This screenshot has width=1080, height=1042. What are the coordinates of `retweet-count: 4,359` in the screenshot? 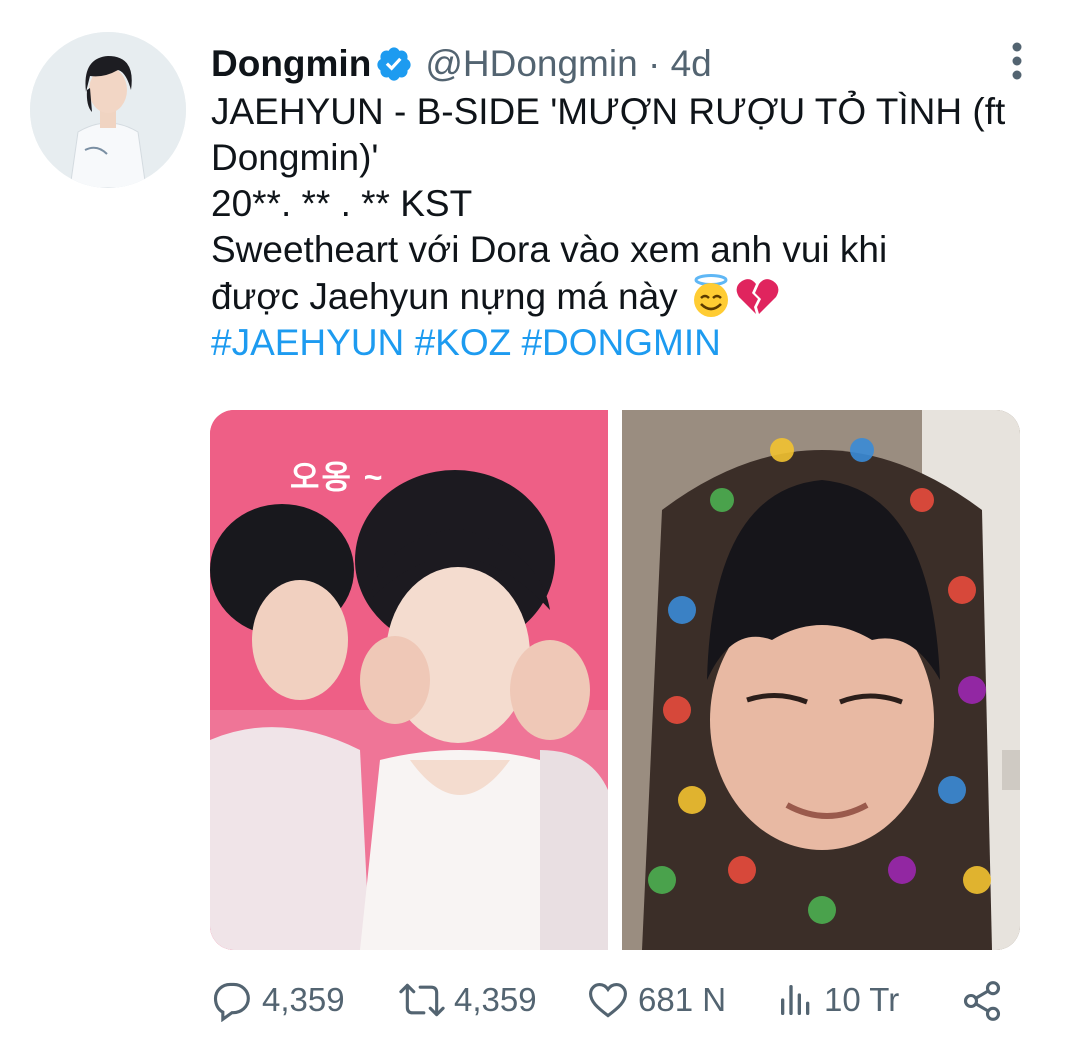 It's located at (495, 999).